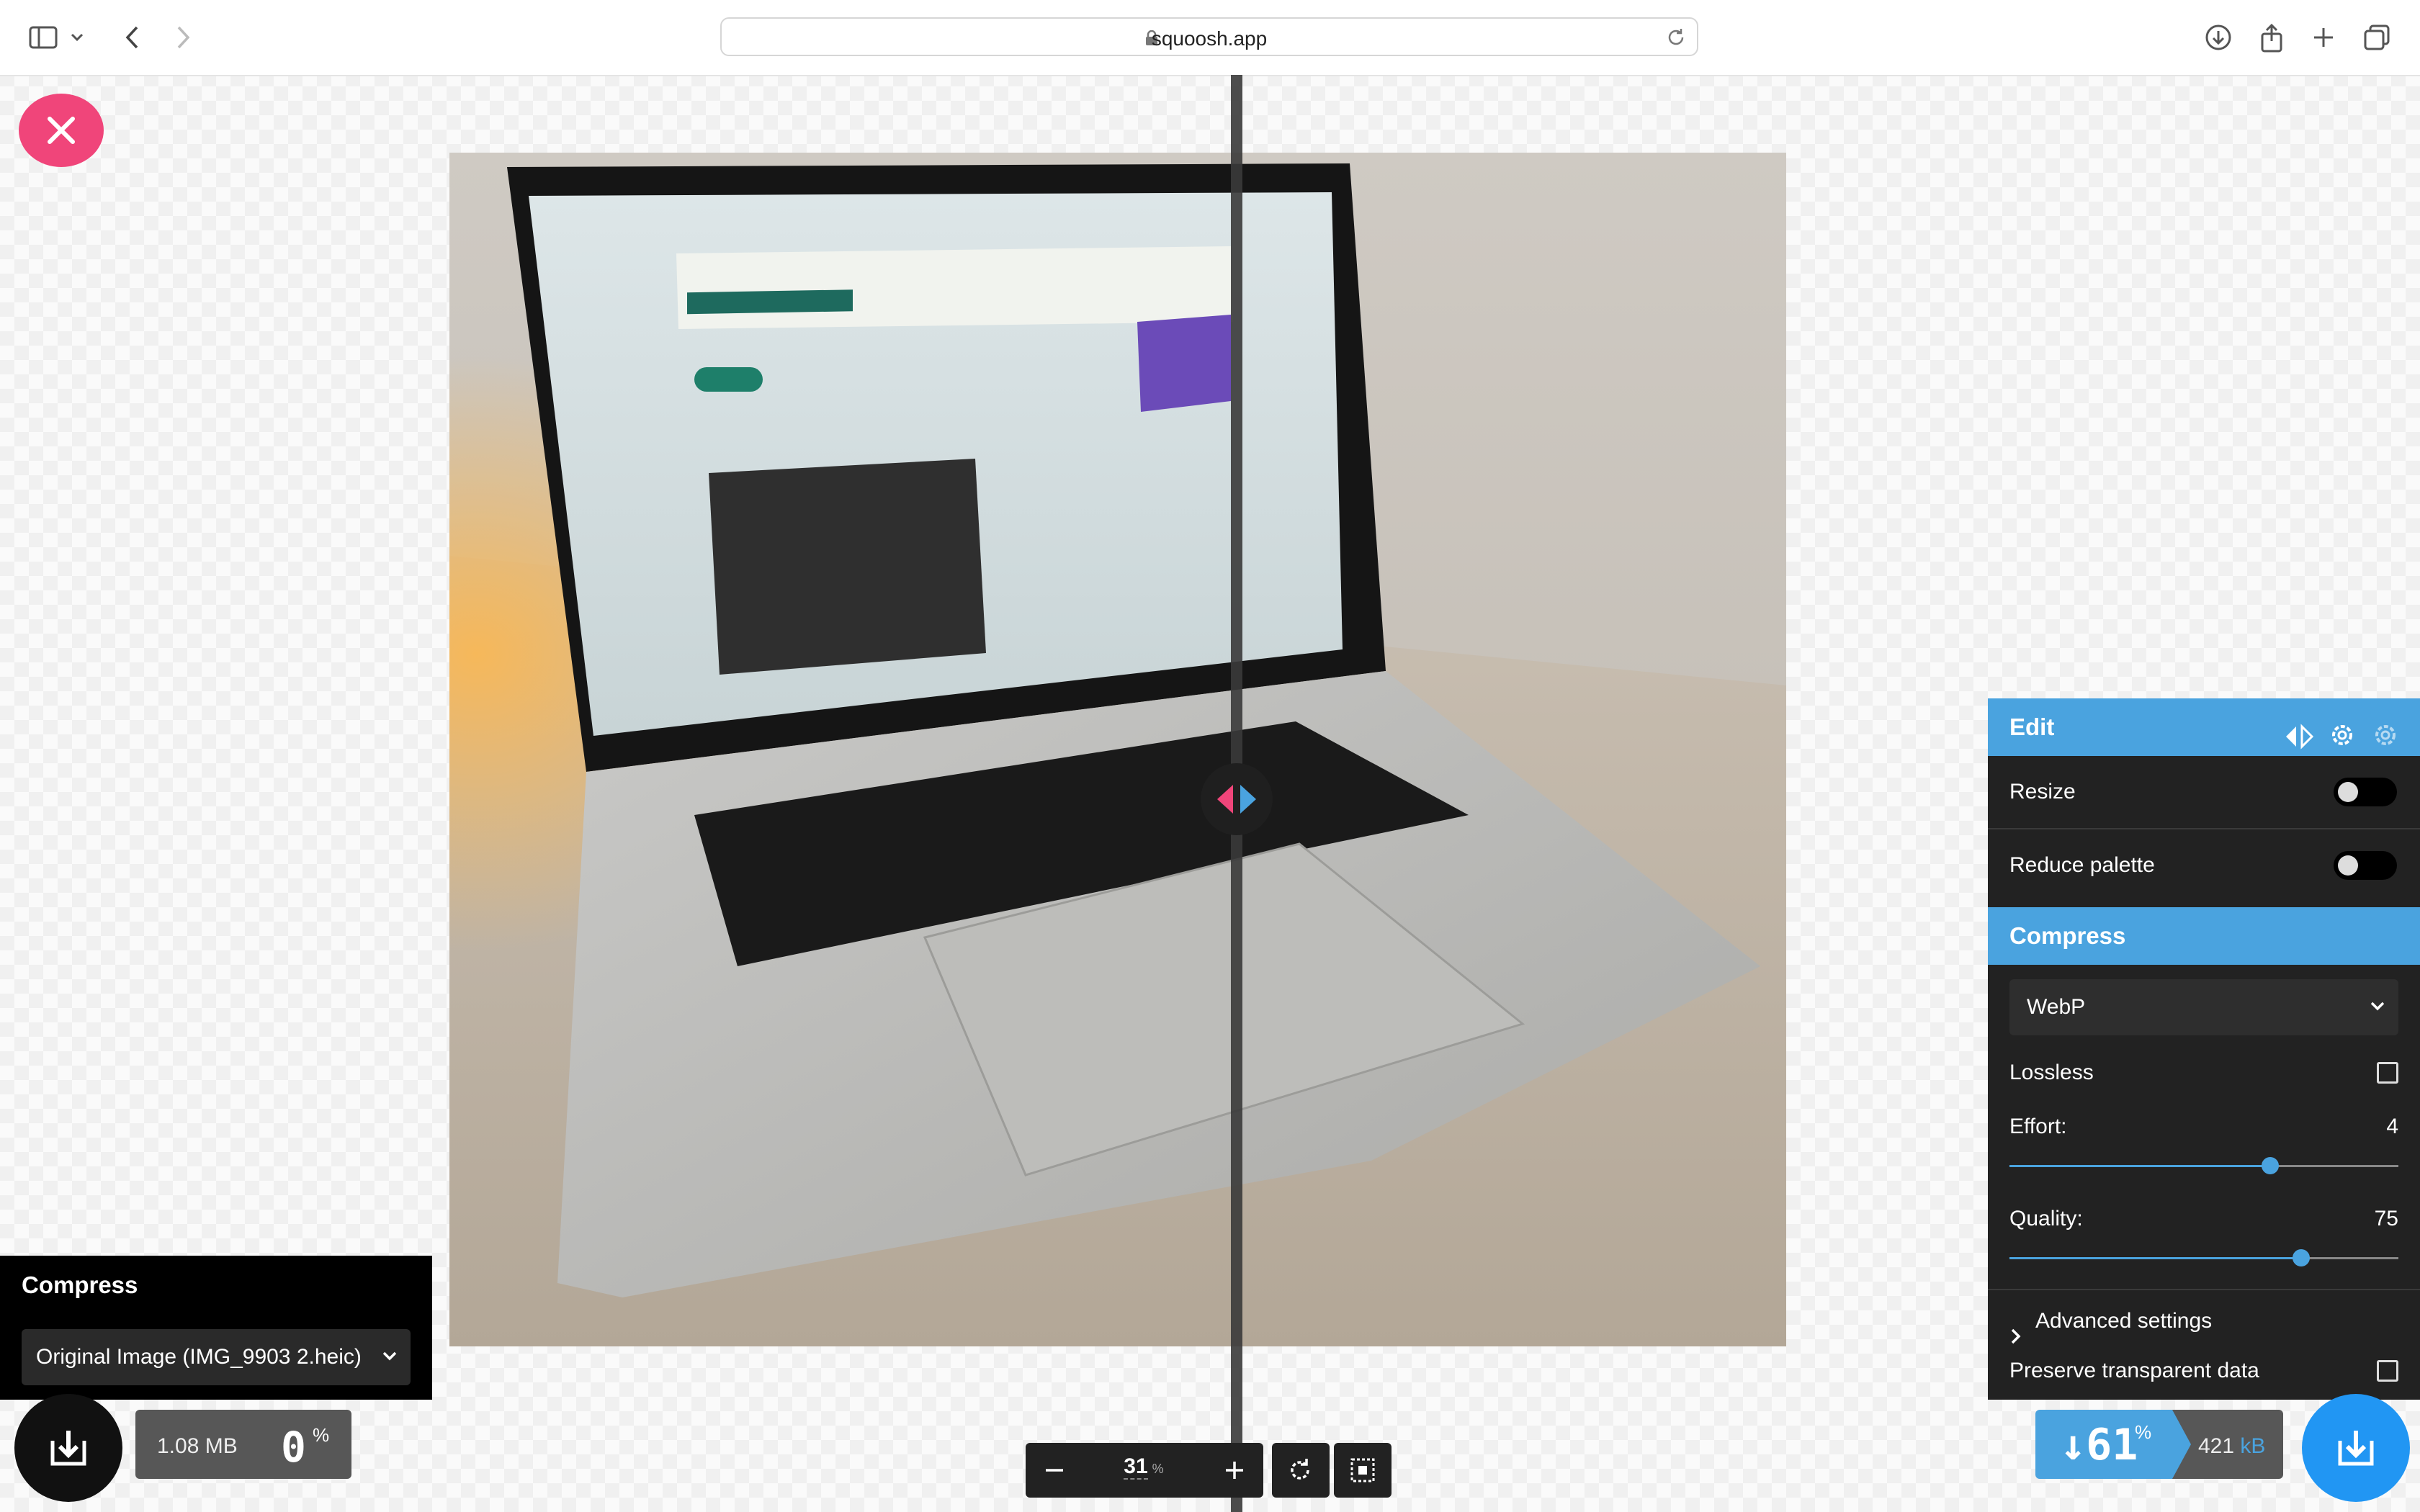 The width and height of the screenshot is (2420, 1512). I want to click on effort-value: 4, so click(2392, 1126).